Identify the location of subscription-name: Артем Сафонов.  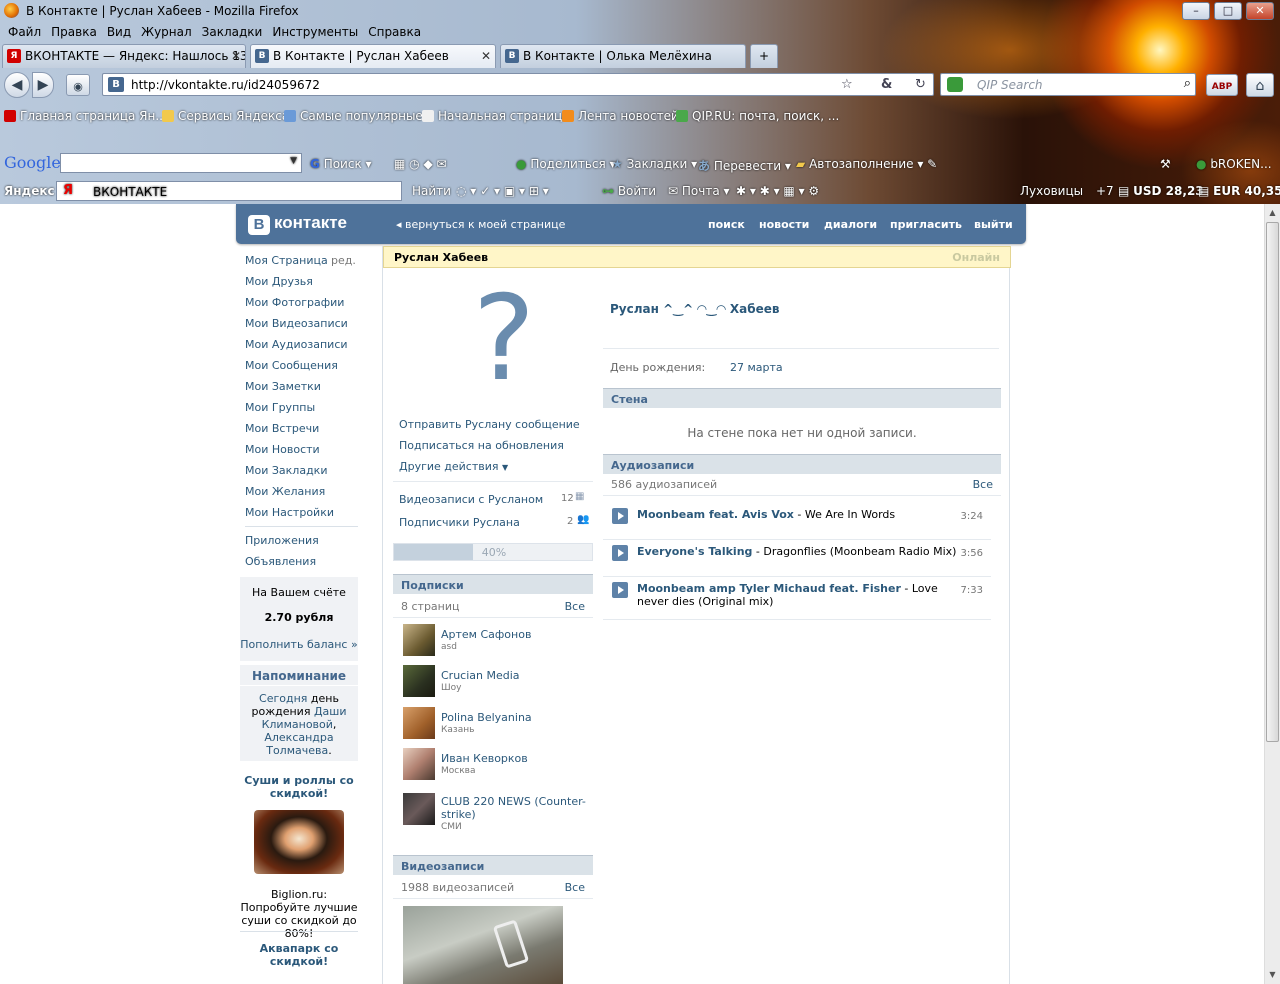
(486, 634).